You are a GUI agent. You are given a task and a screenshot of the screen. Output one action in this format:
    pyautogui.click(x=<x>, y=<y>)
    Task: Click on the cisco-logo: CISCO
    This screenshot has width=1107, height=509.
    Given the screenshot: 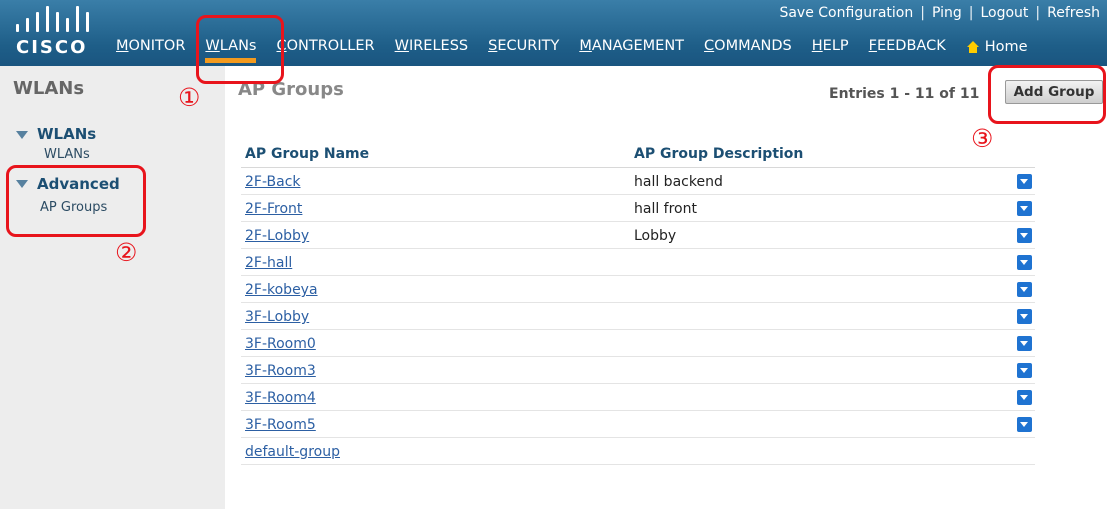 What is the action you would take?
    pyautogui.click(x=56, y=32)
    